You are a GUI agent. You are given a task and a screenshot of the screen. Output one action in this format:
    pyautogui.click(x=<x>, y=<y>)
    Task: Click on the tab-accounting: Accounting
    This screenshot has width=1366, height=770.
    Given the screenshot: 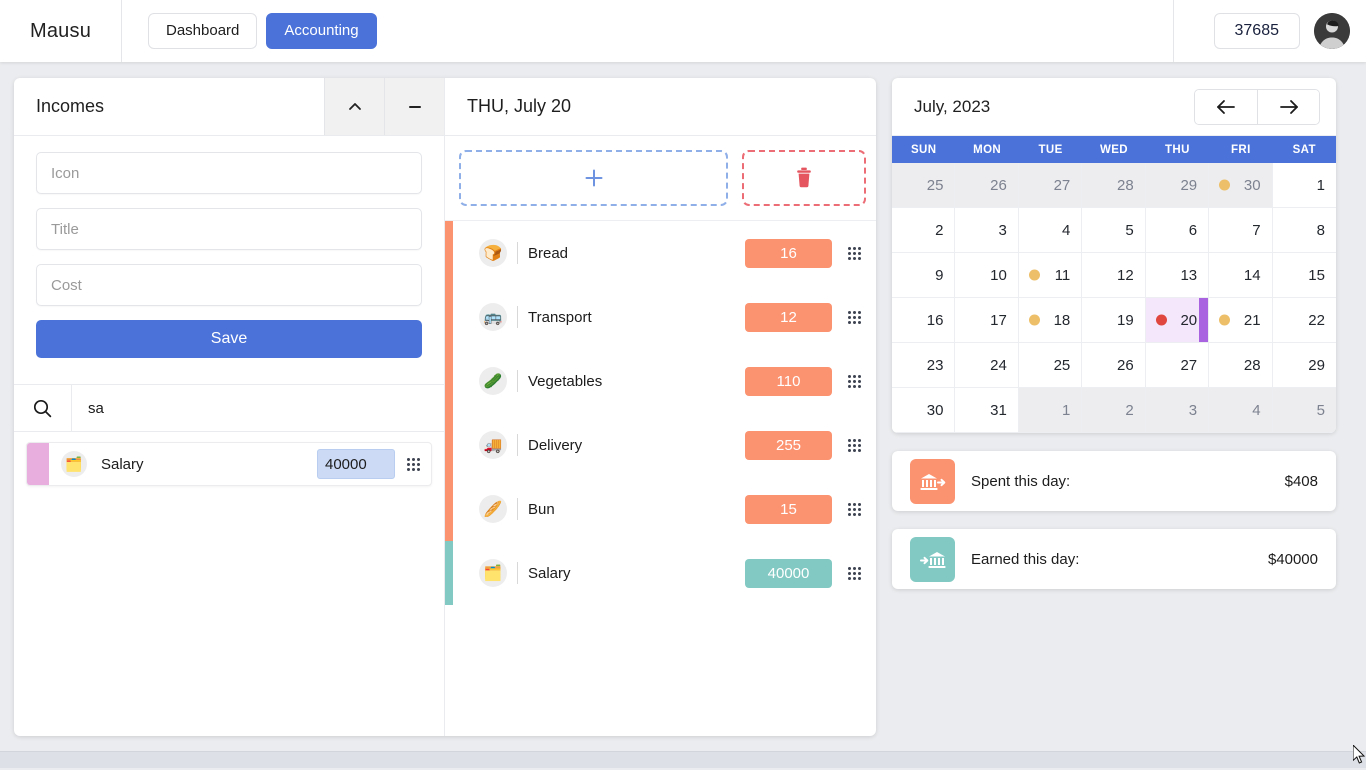 What is the action you would take?
    pyautogui.click(x=321, y=31)
    